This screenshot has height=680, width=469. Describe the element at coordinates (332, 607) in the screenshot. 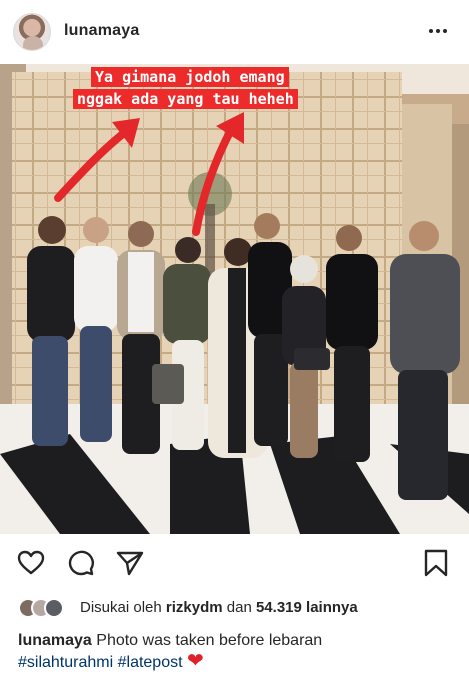

I see `likes-suffix: lainnya` at that location.